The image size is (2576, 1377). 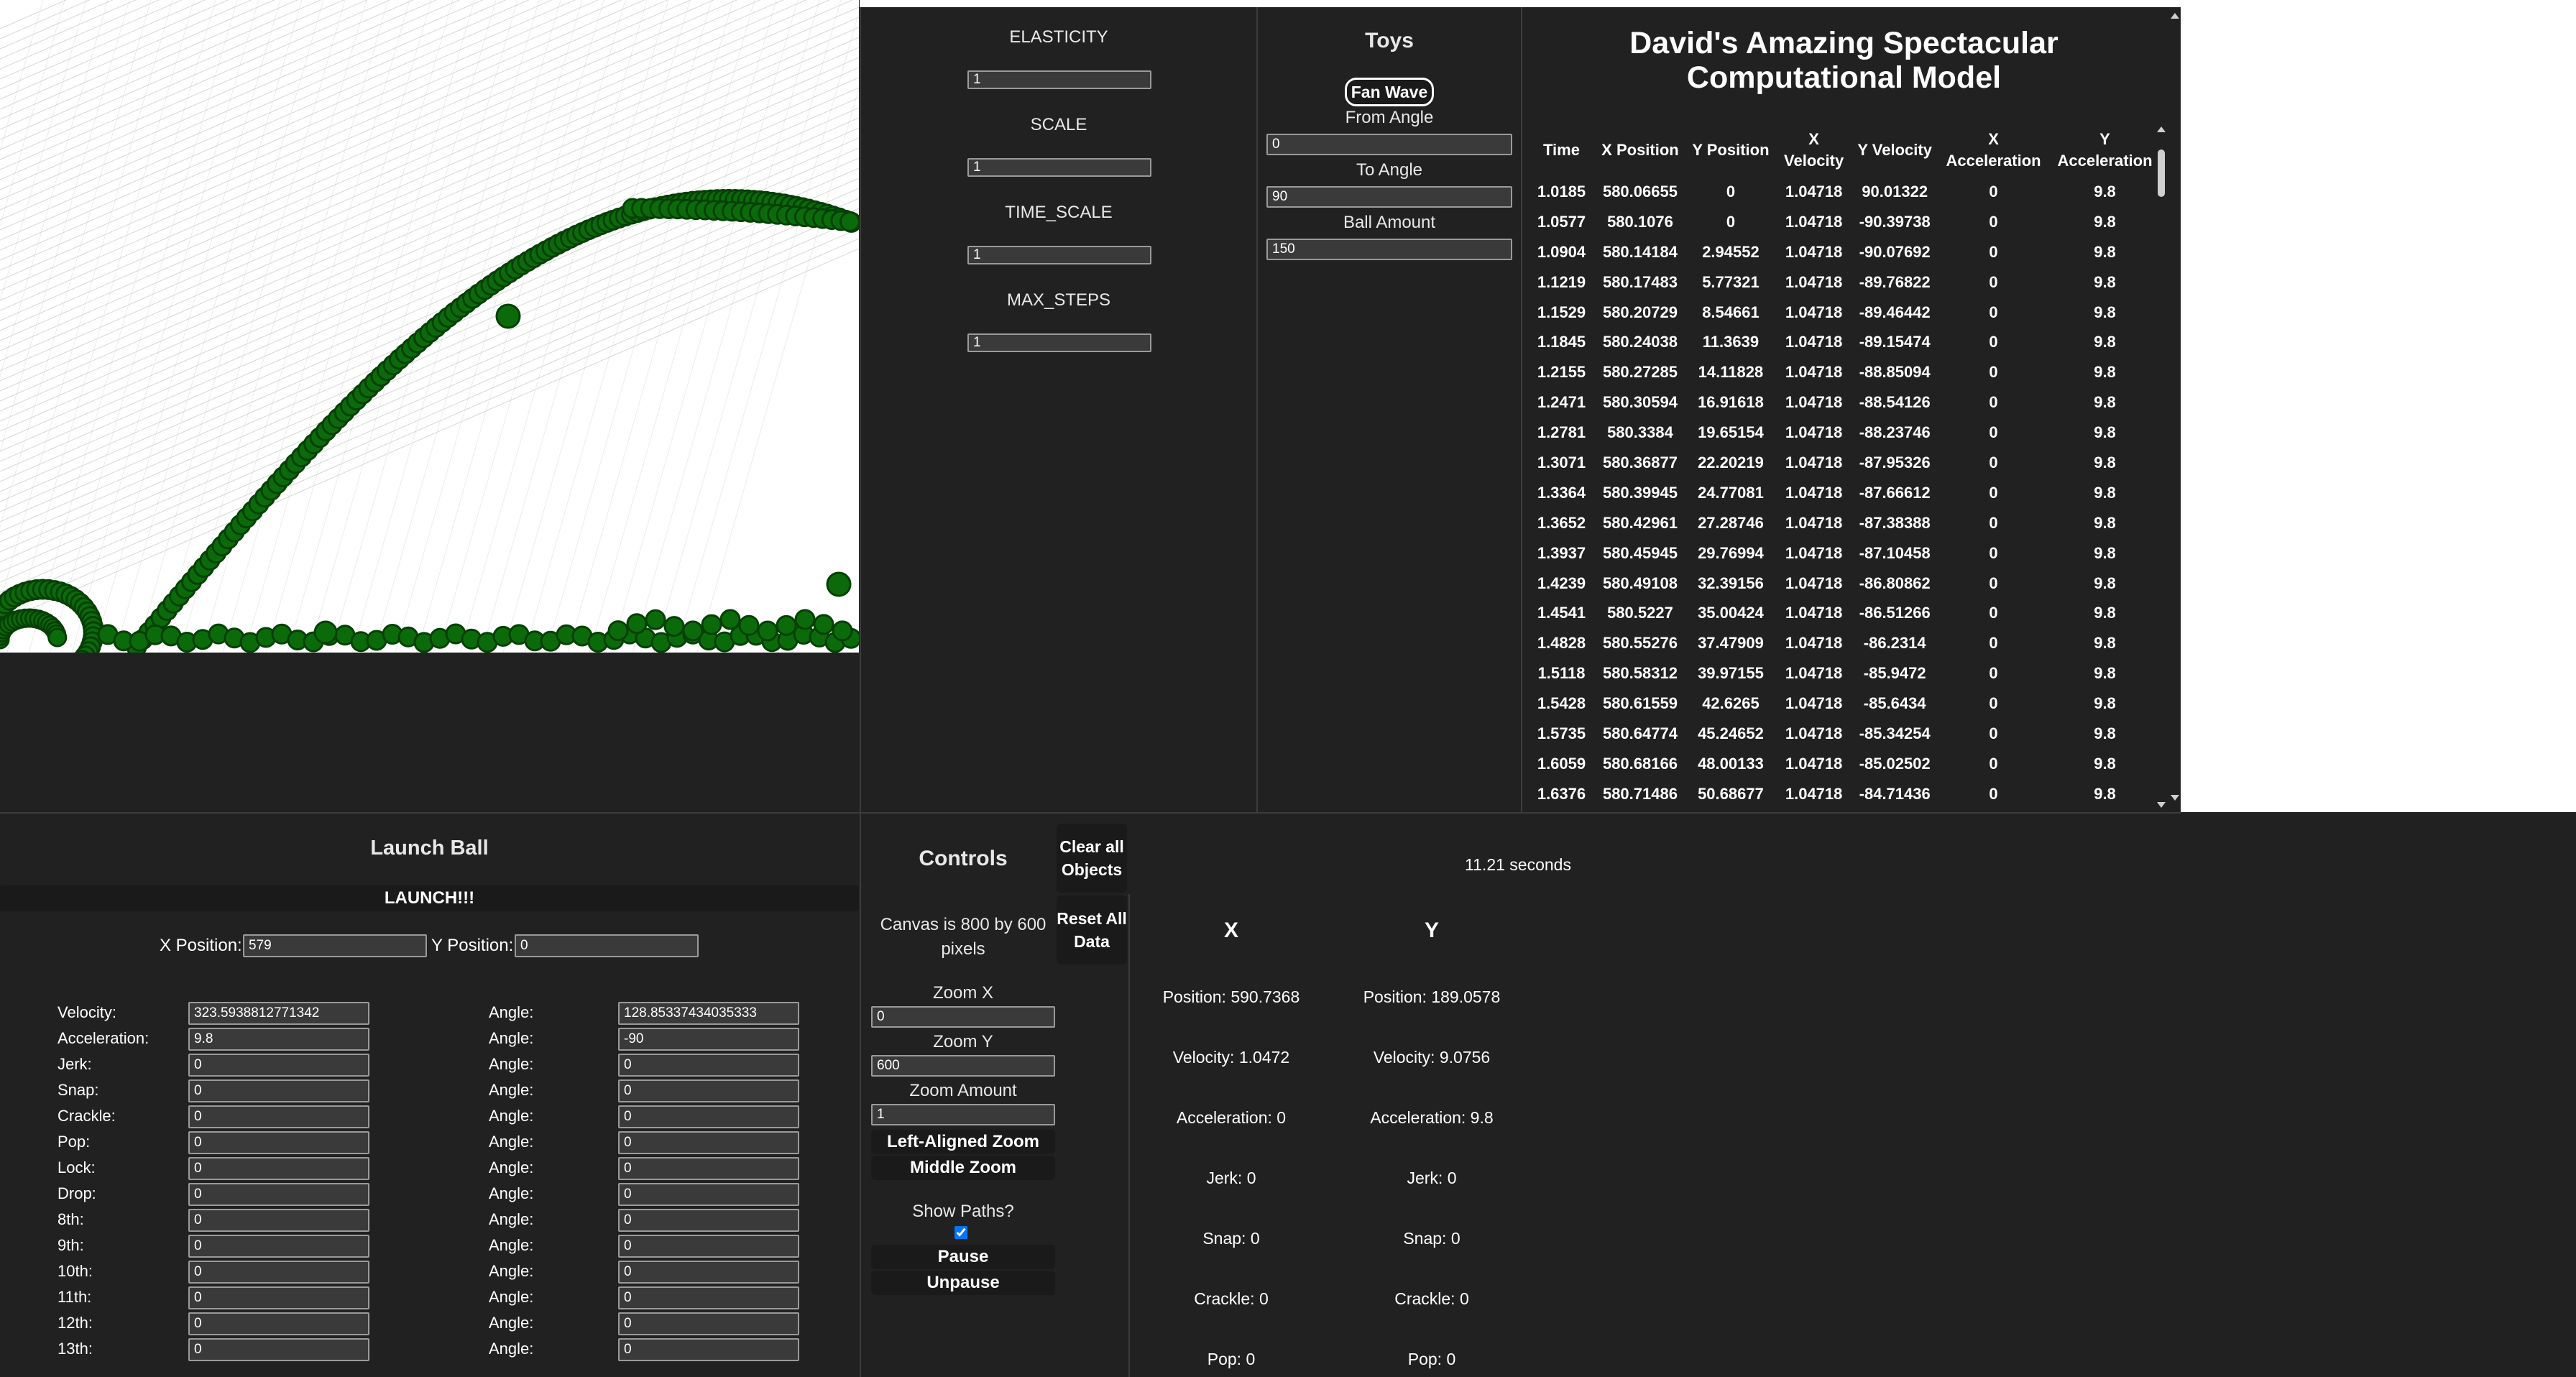 What do you see at coordinates (1843, 43) in the screenshot?
I see `model-title-line-1: David's Amazing Spectacular` at bounding box center [1843, 43].